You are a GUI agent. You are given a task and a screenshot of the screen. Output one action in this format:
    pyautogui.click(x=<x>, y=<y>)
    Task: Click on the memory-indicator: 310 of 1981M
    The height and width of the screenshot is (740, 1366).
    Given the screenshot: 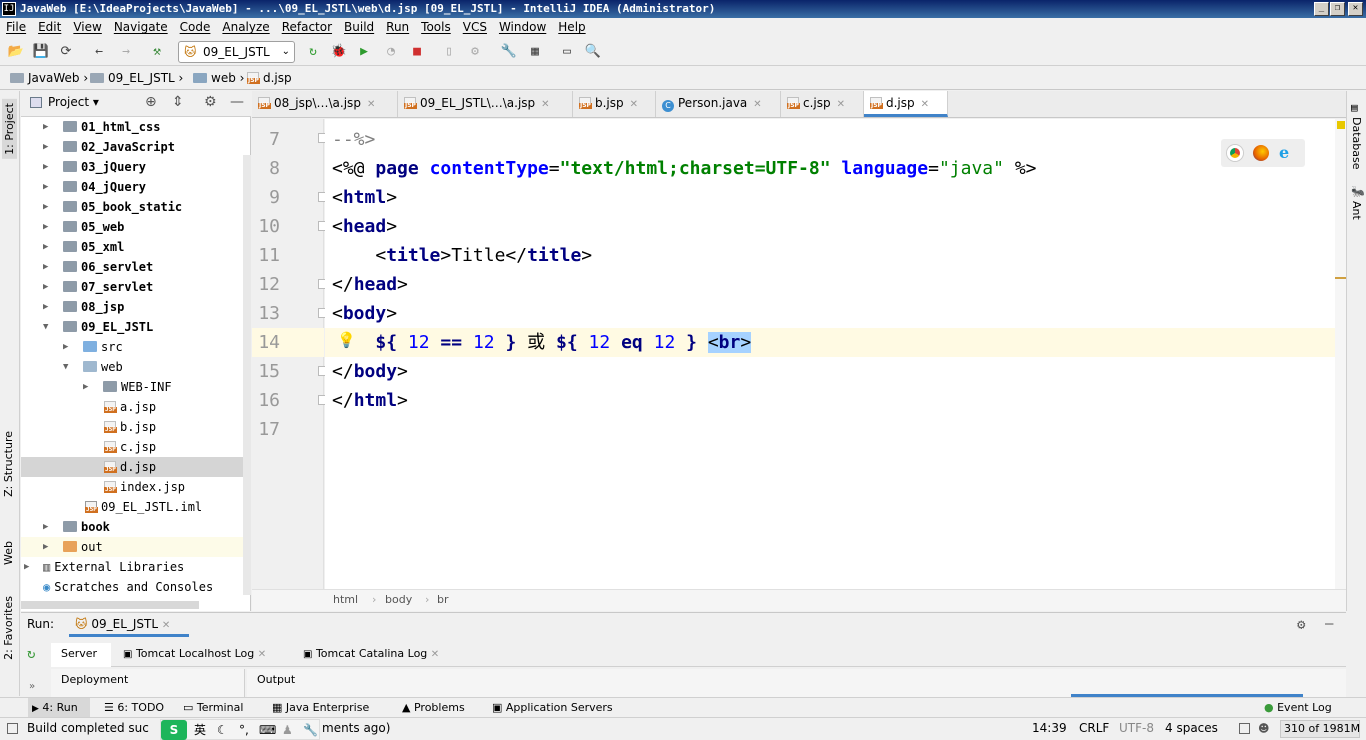 What is the action you would take?
    pyautogui.click(x=1320, y=729)
    